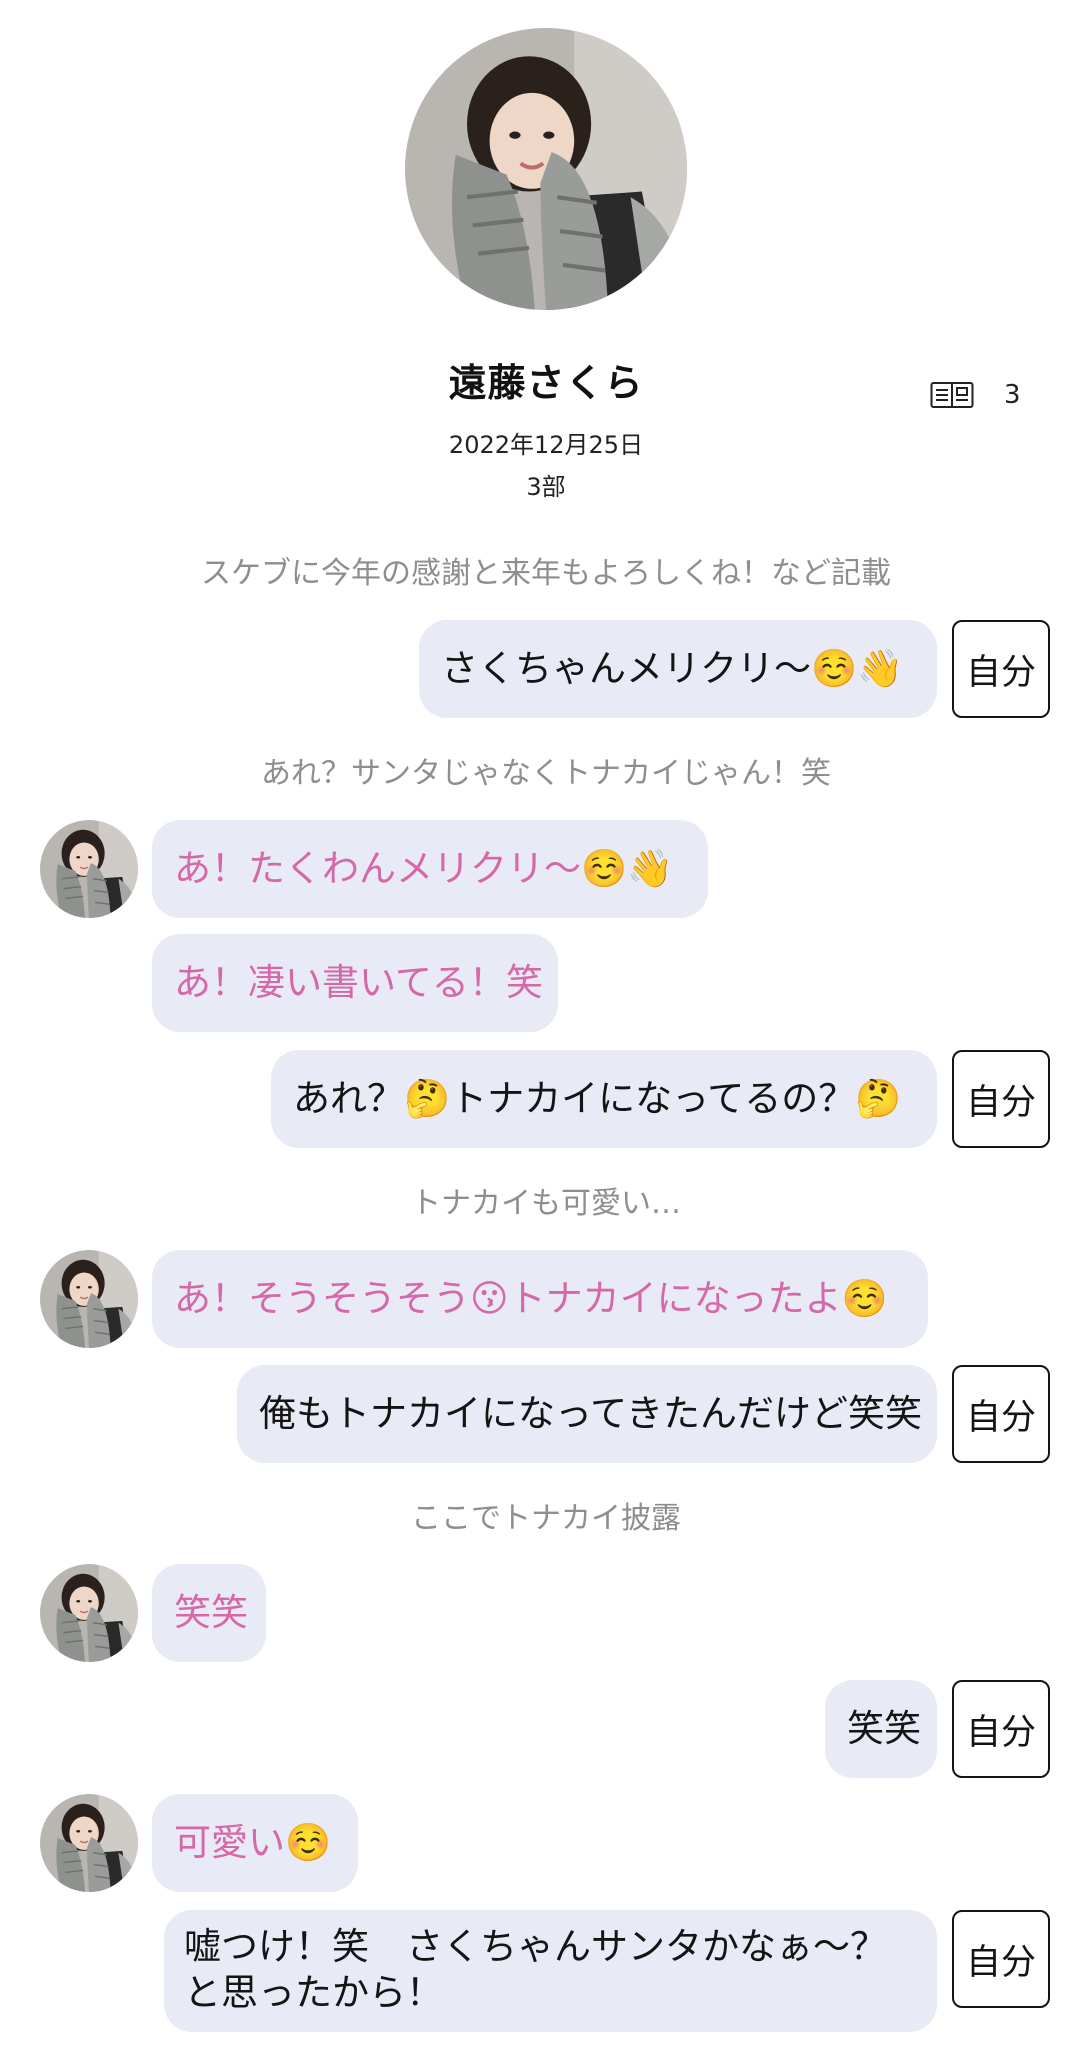  Describe the element at coordinates (975, 395) in the screenshot. I see `part-count: 3` at that location.